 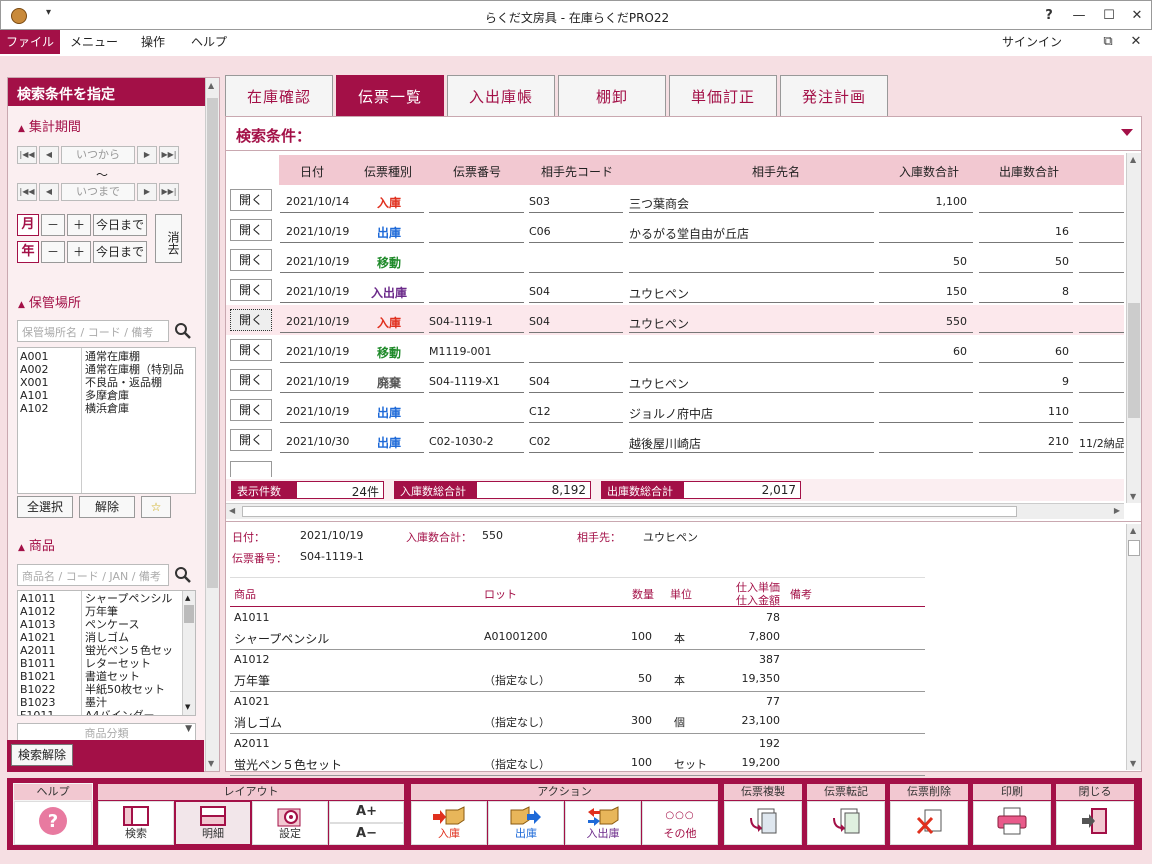 What do you see at coordinates (1095, 823) in the screenshot?
I see `close-screen-button` at bounding box center [1095, 823].